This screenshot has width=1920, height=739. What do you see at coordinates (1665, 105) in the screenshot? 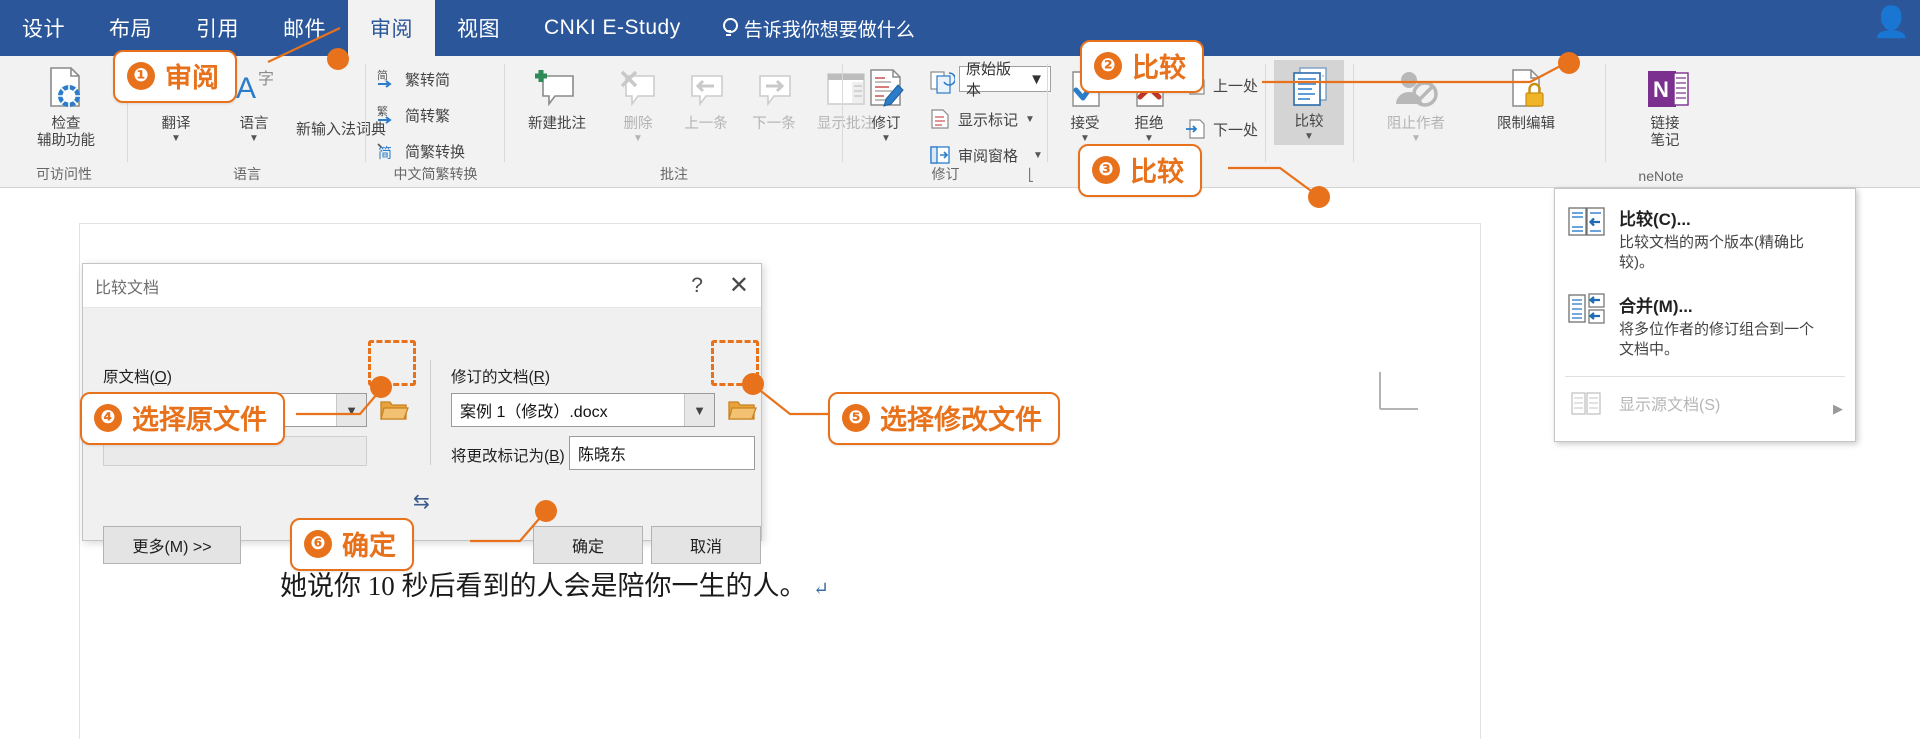
I see `linked-notes-button: N 链接 笔记` at bounding box center [1665, 105].